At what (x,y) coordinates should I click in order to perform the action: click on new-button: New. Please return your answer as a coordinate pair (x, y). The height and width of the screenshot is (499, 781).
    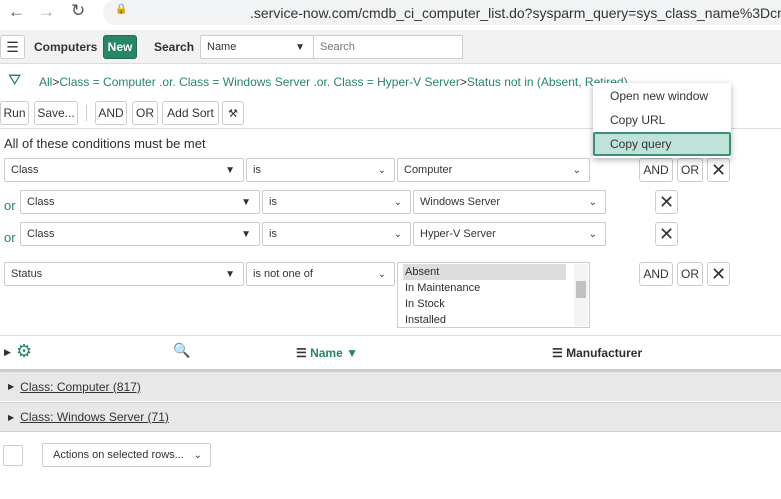
    Looking at the image, I should click on (120, 47).